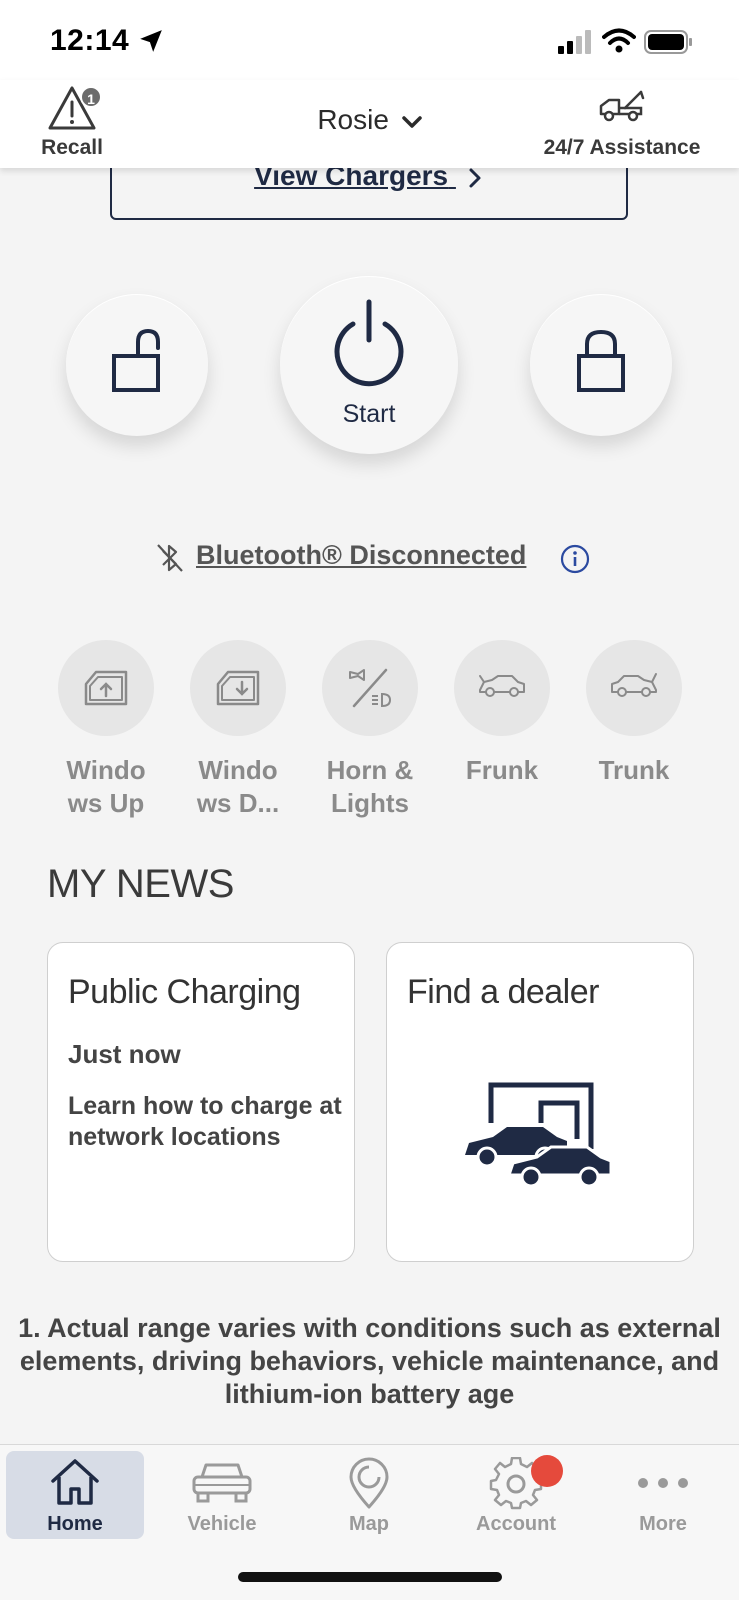 The image size is (739, 1600). Describe the element at coordinates (502, 770) in the screenshot. I see `quick-action-label: Frunk` at that location.